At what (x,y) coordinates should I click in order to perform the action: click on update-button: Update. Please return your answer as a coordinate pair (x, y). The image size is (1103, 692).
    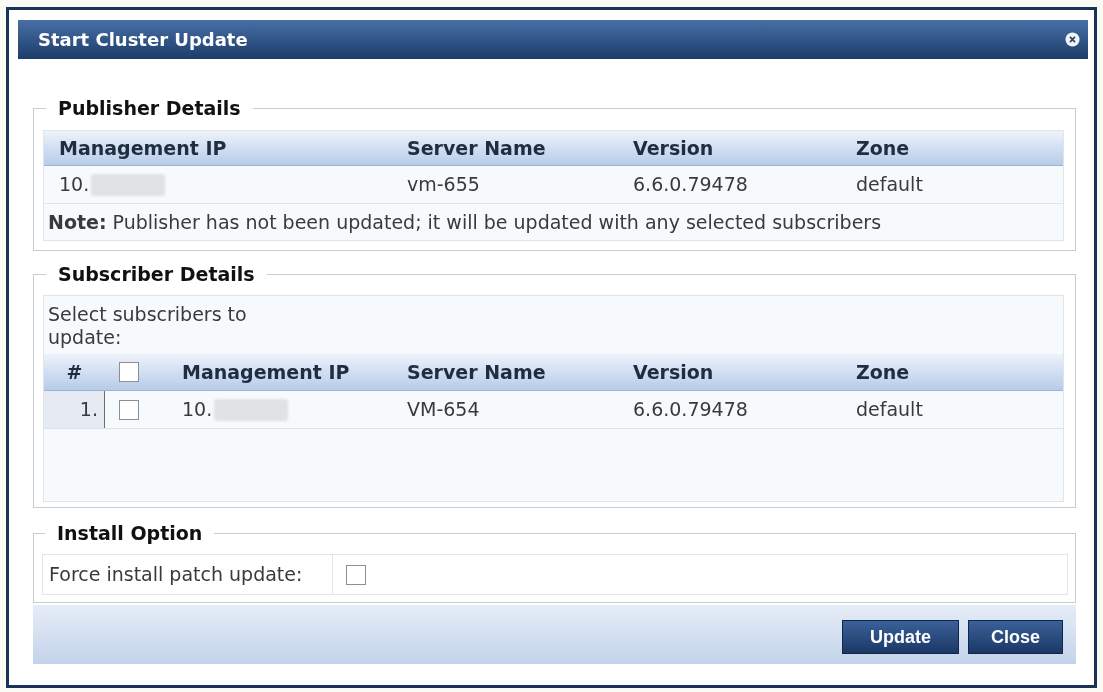
    Looking at the image, I should click on (900, 637).